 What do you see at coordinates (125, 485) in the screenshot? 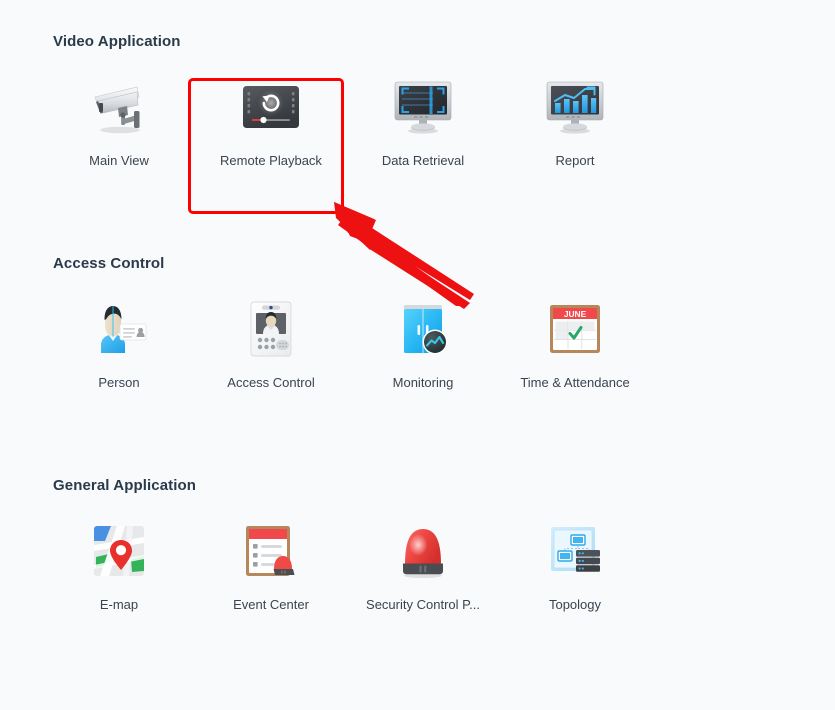
I see `section-title-general-application: General Application` at bounding box center [125, 485].